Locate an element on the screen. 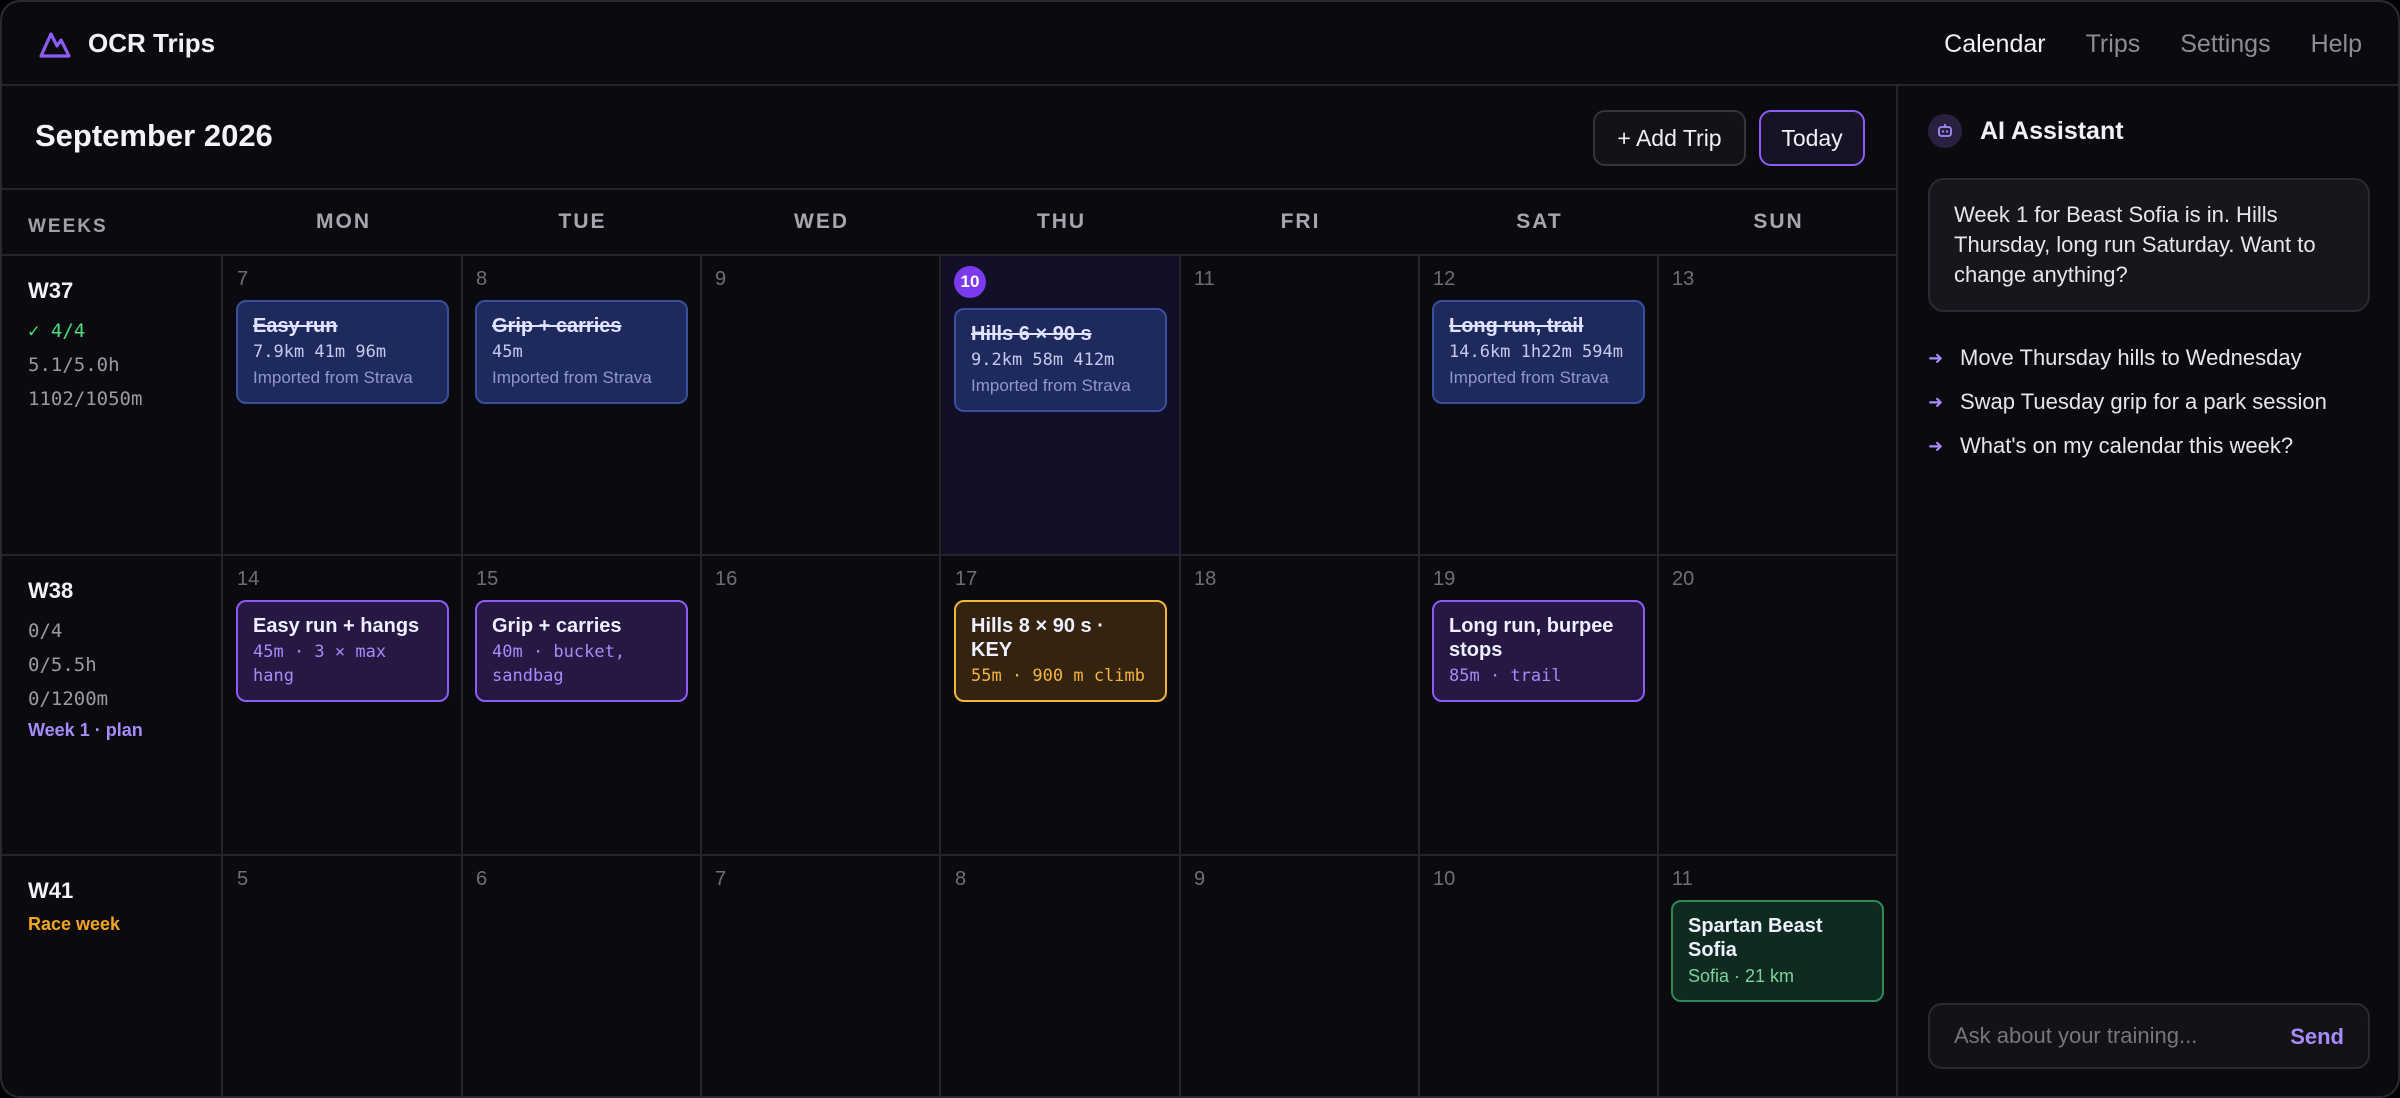 This screenshot has height=1098, width=2400. today-badge: 10 is located at coordinates (970, 282).